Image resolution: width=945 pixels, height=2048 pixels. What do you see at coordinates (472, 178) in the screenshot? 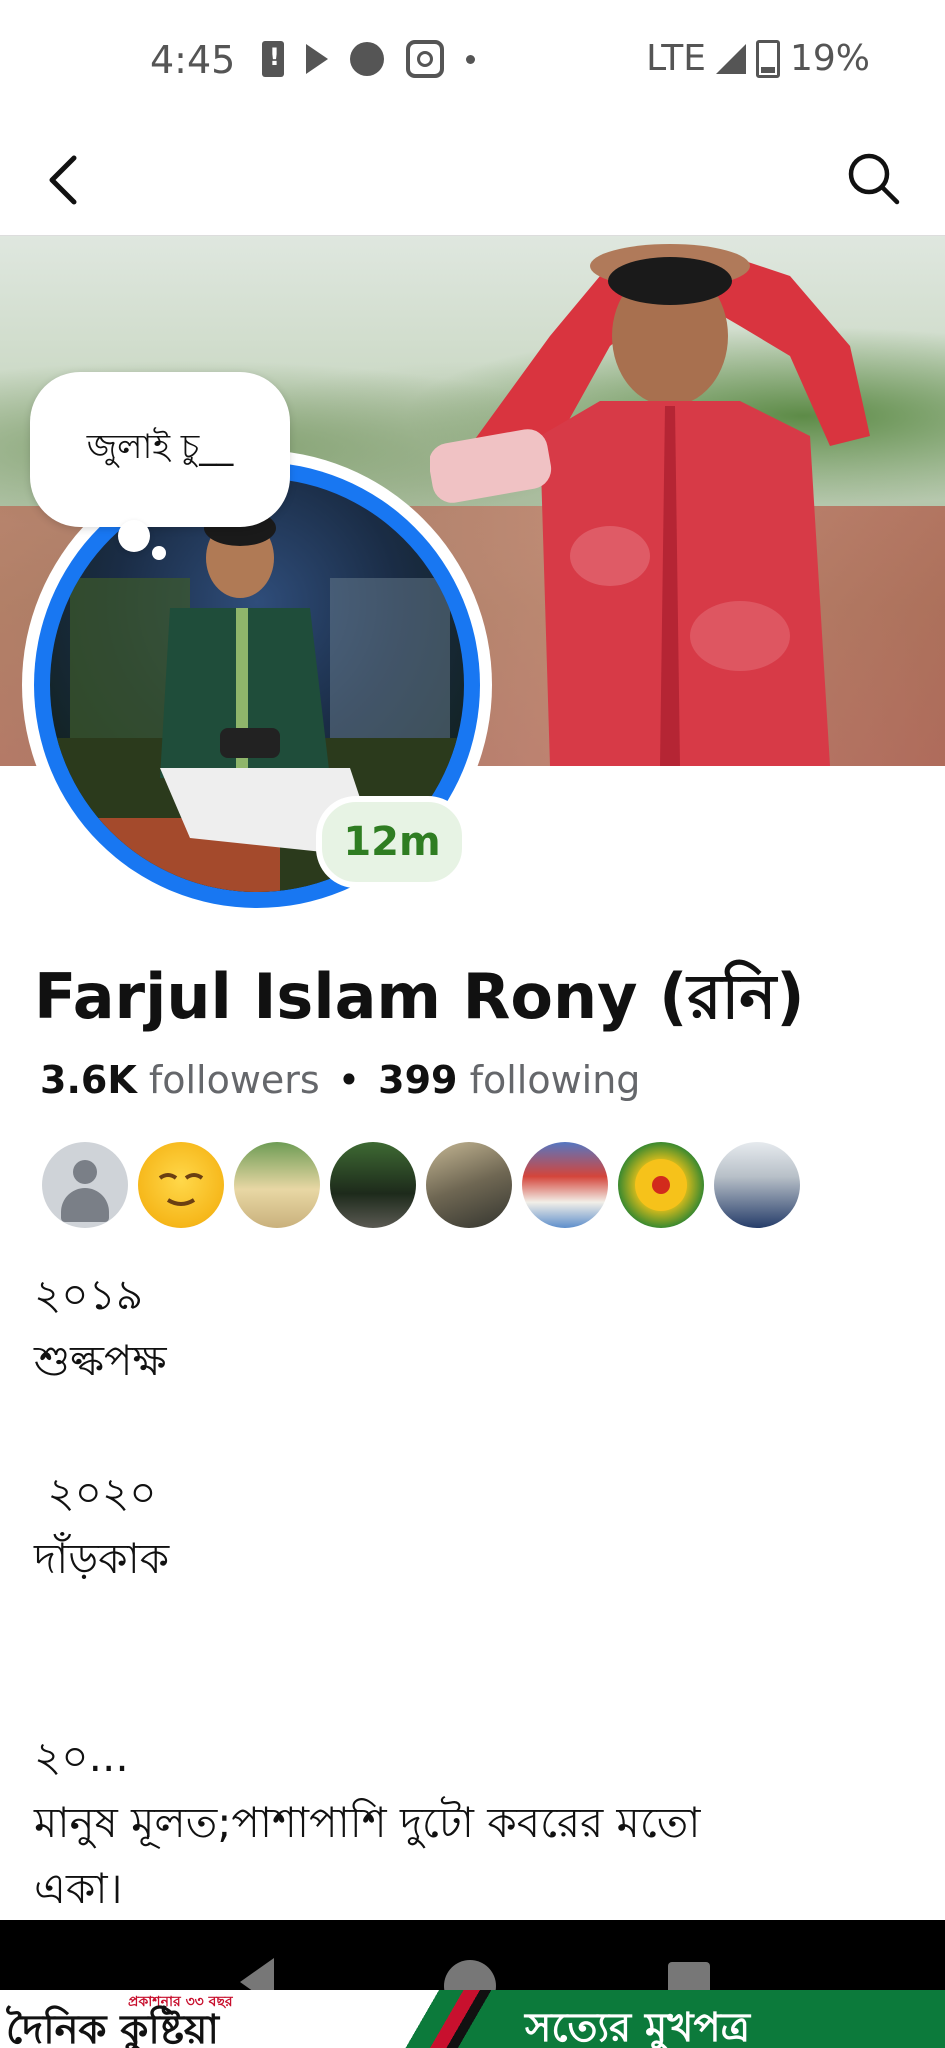
I see `app-bar` at bounding box center [472, 178].